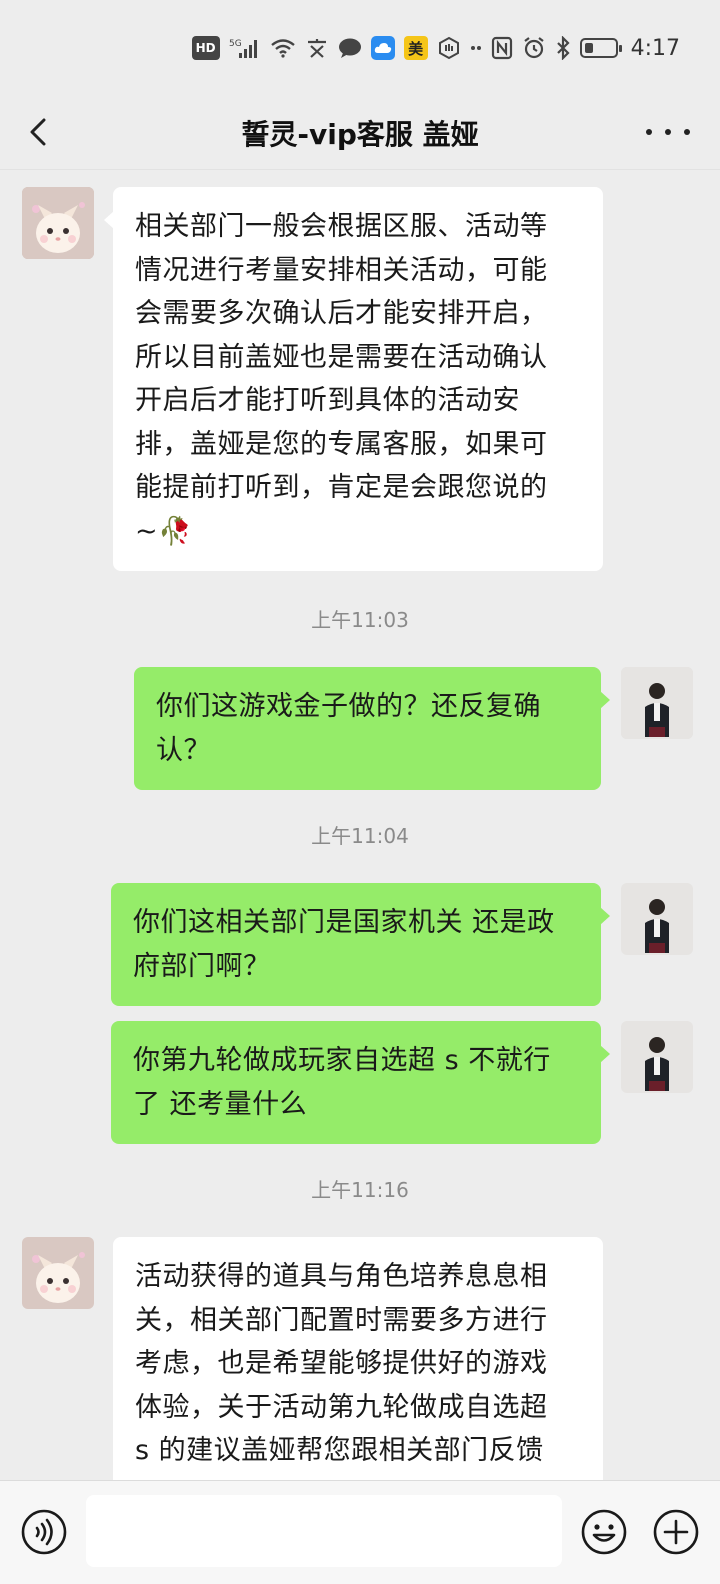  I want to click on message-line: 认？, so click(183, 750).